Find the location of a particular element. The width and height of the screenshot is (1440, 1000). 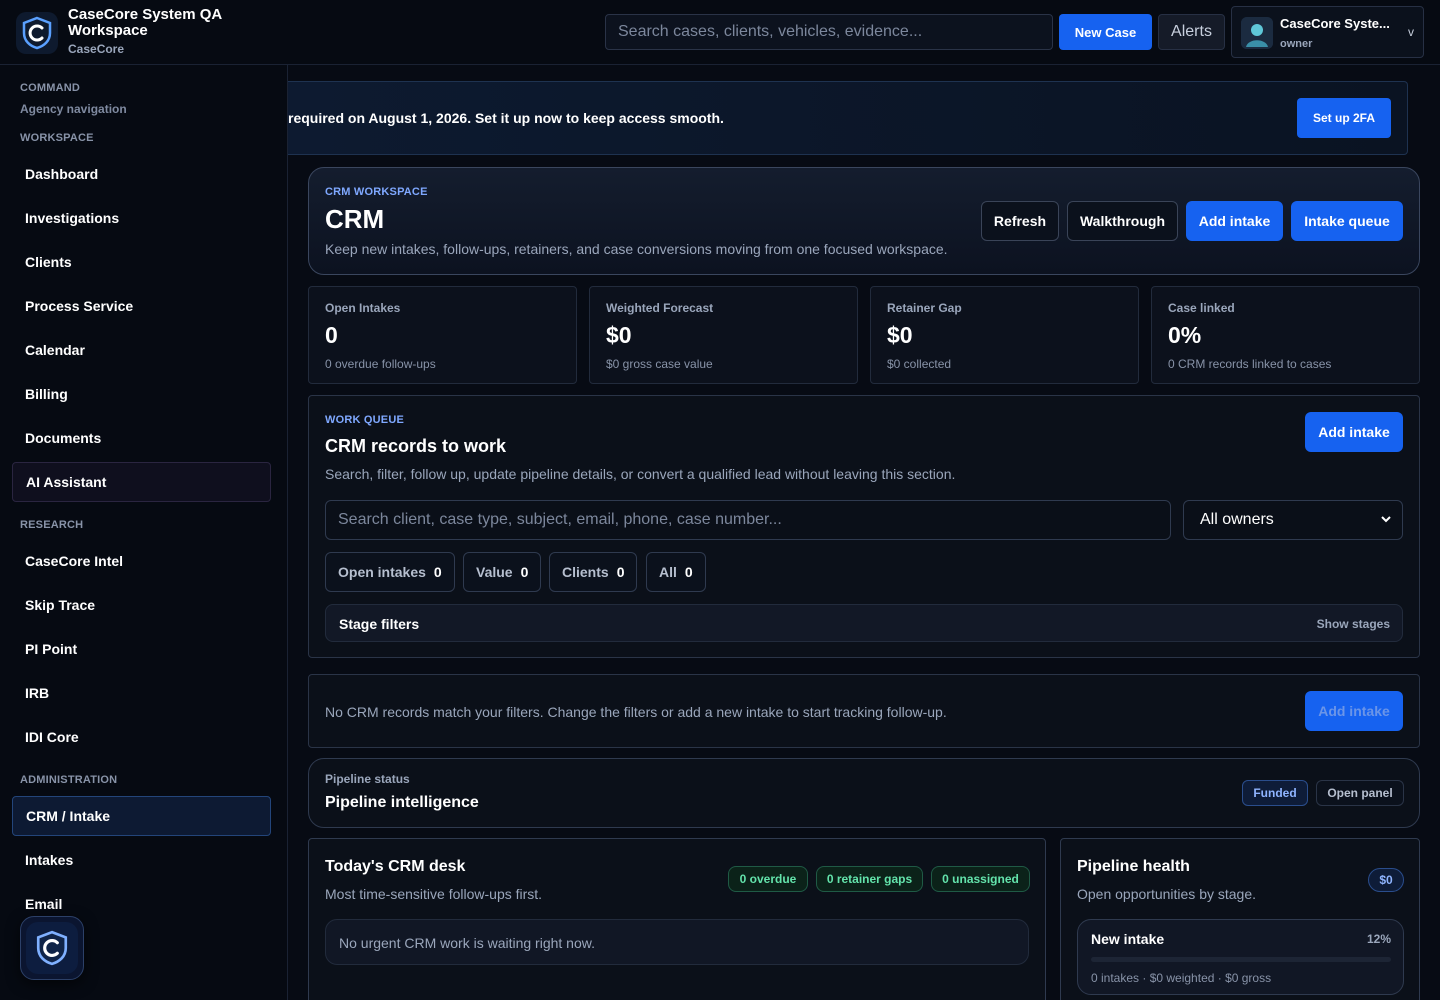

filter-chip-open-intakes: Open intakes 0 is located at coordinates (390, 572).